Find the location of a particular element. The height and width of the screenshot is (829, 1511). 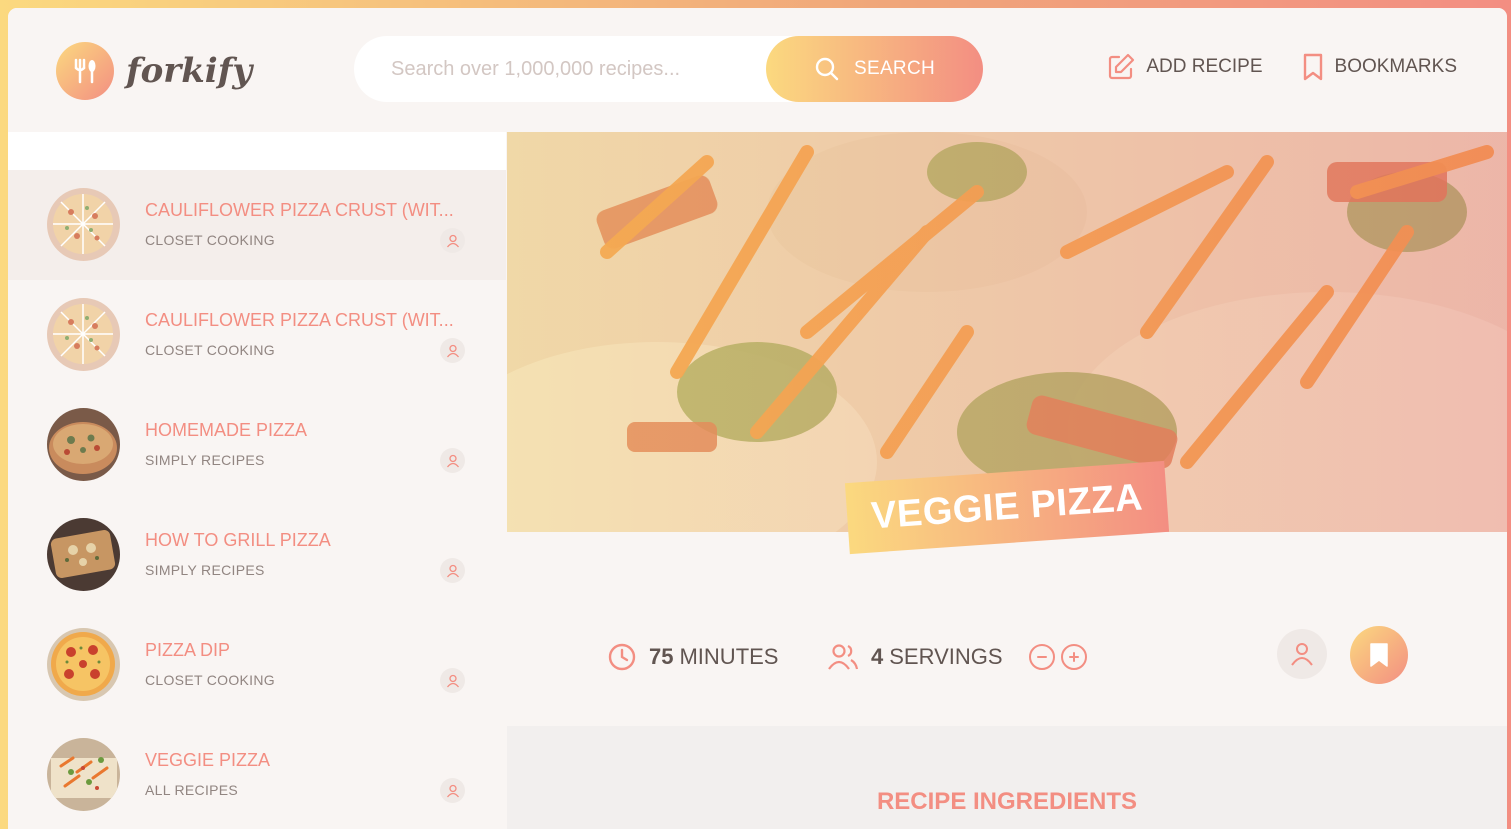

plus-icon is located at coordinates (1073, 657).